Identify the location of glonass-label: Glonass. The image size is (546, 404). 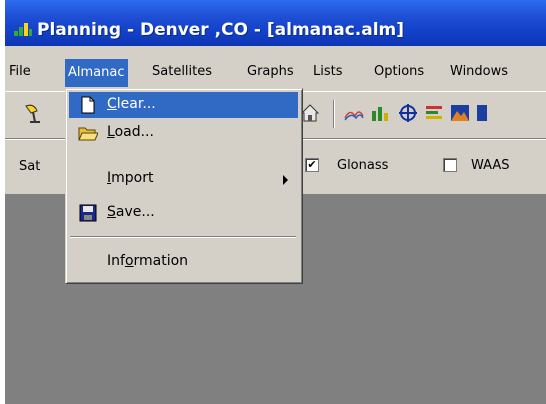
(362, 165).